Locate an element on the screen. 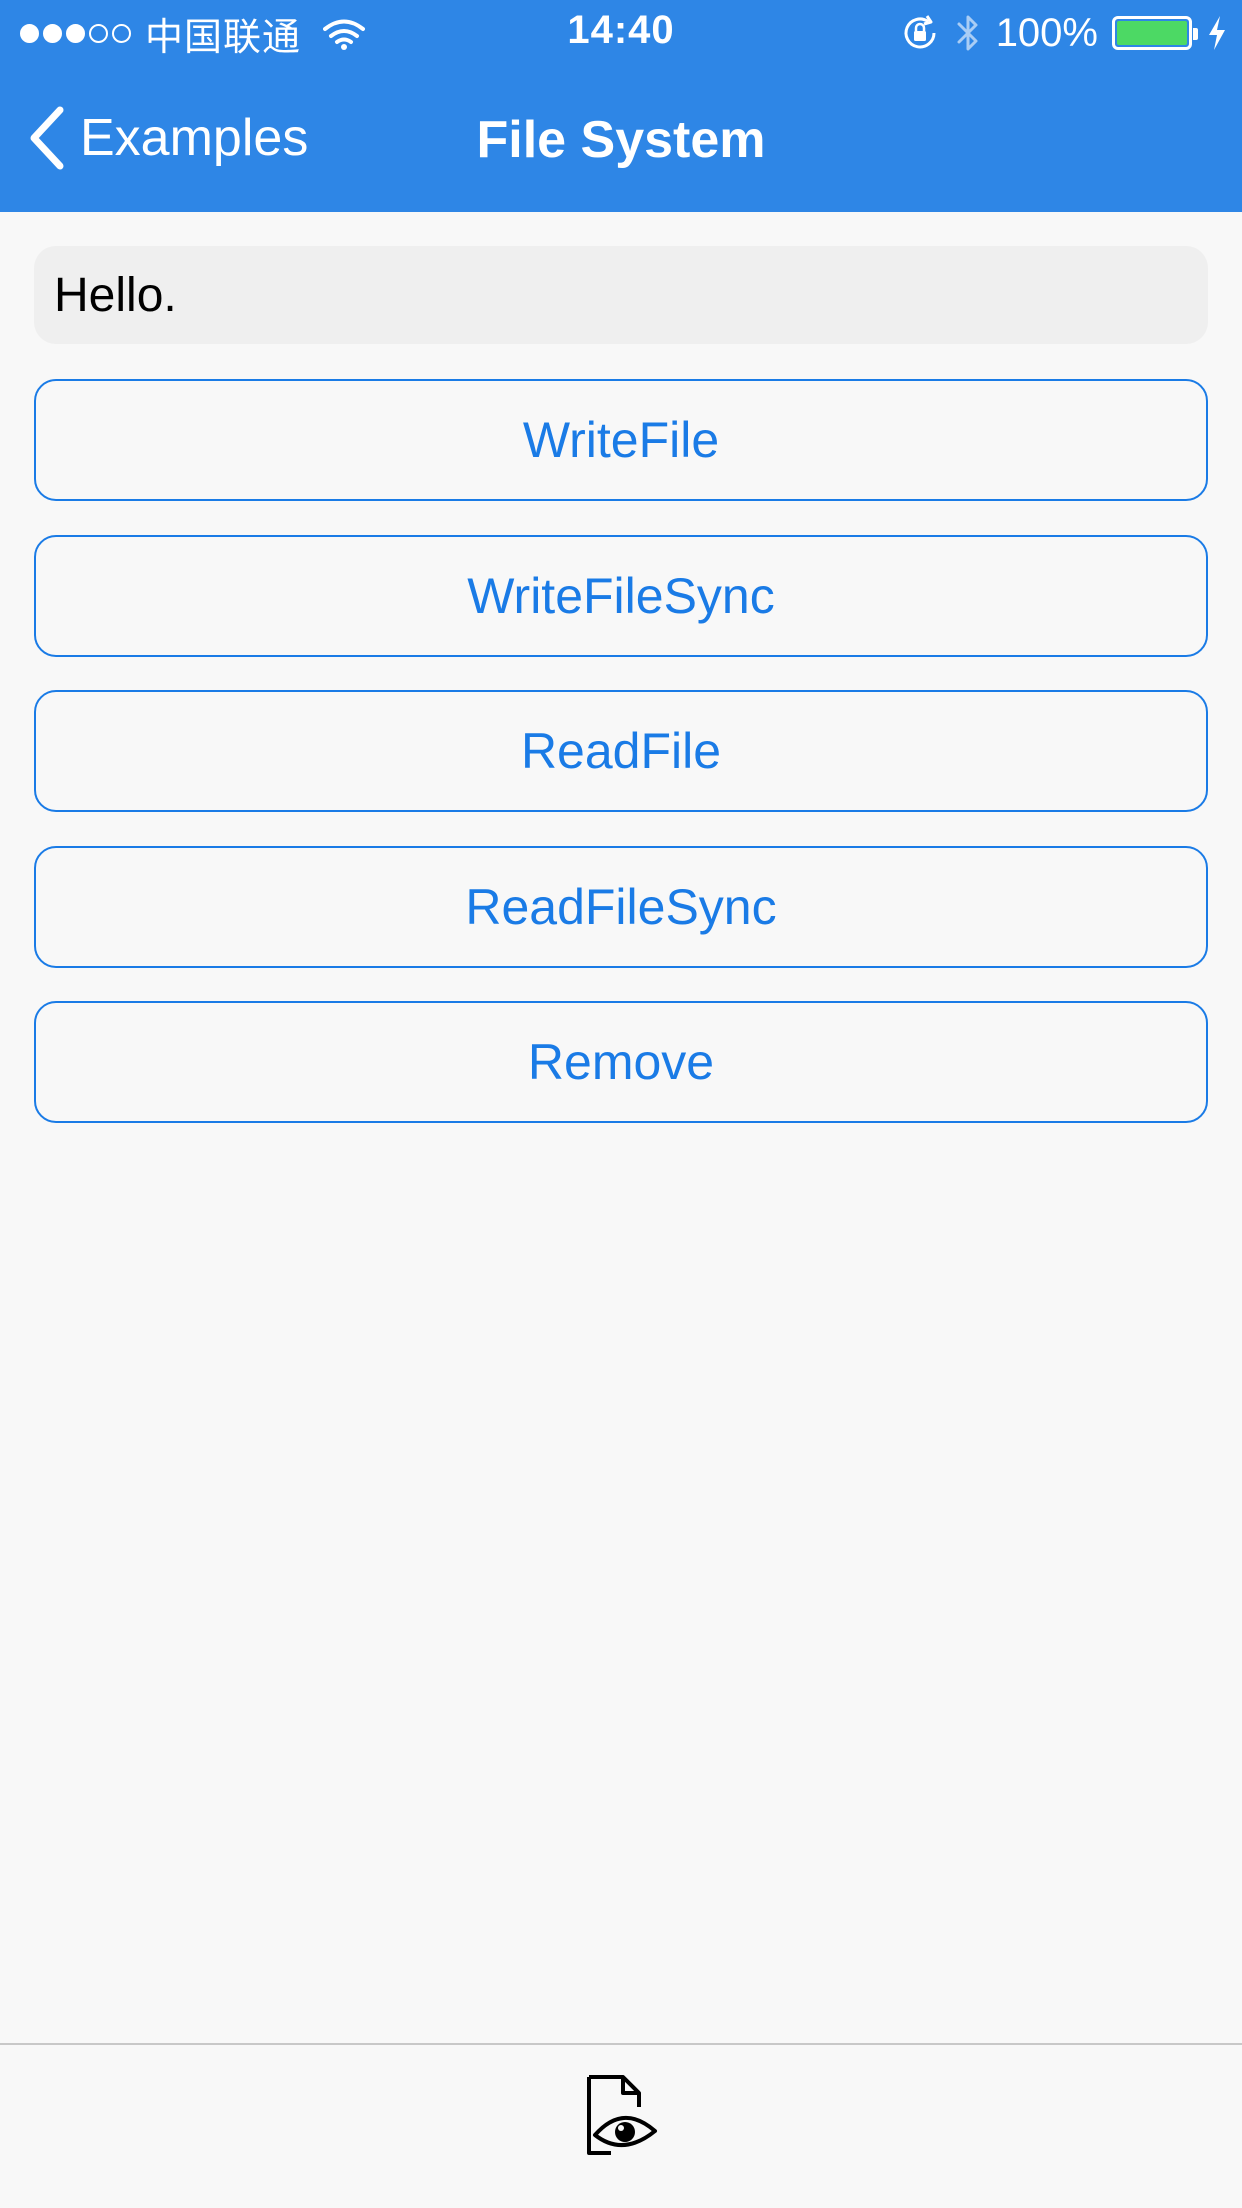 The image size is (1242, 2208). read-file-button: ReadFile is located at coordinates (621, 751).